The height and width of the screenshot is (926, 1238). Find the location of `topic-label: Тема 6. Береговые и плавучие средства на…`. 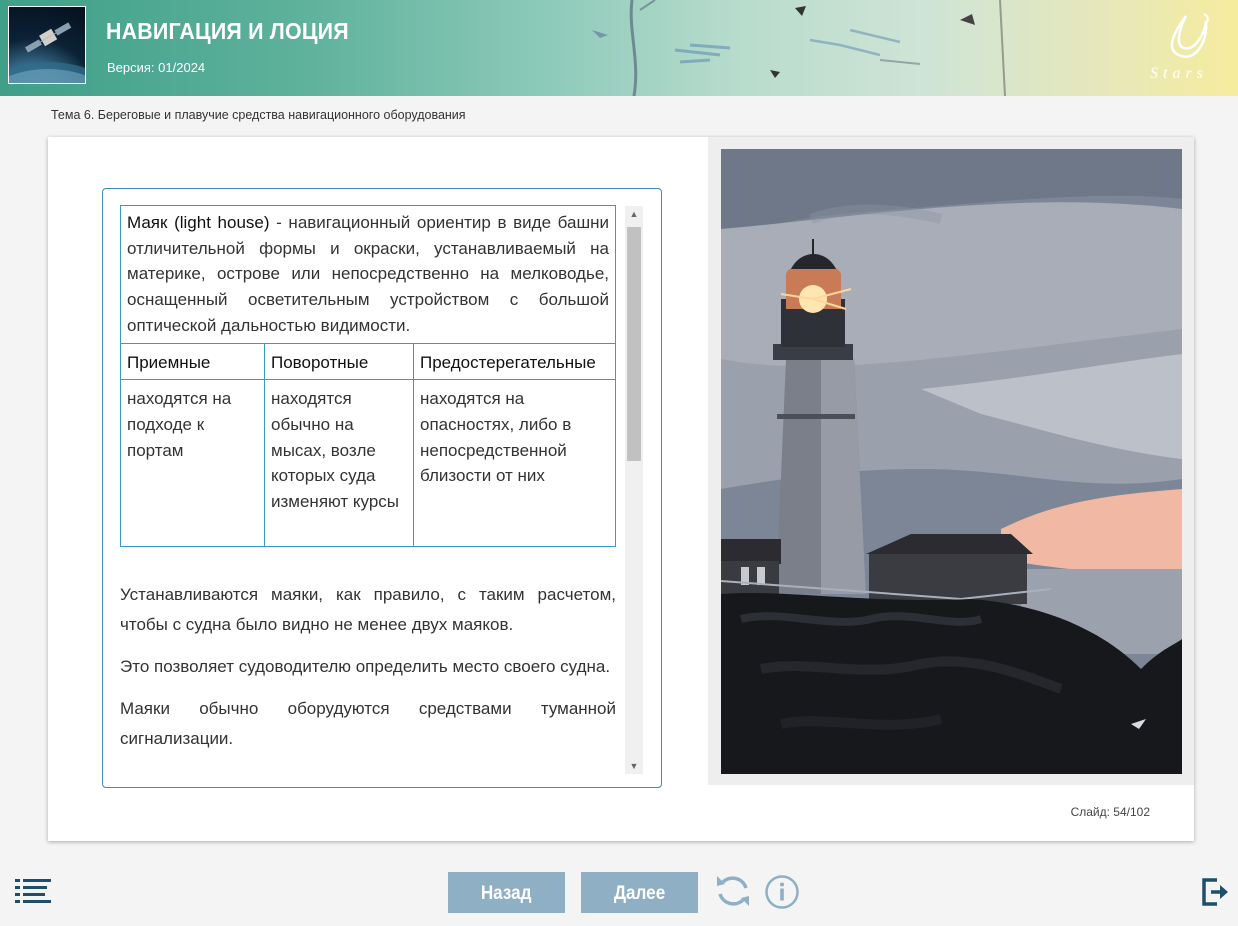

topic-label: Тема 6. Береговые и плавучие средства на… is located at coordinates (258, 115).